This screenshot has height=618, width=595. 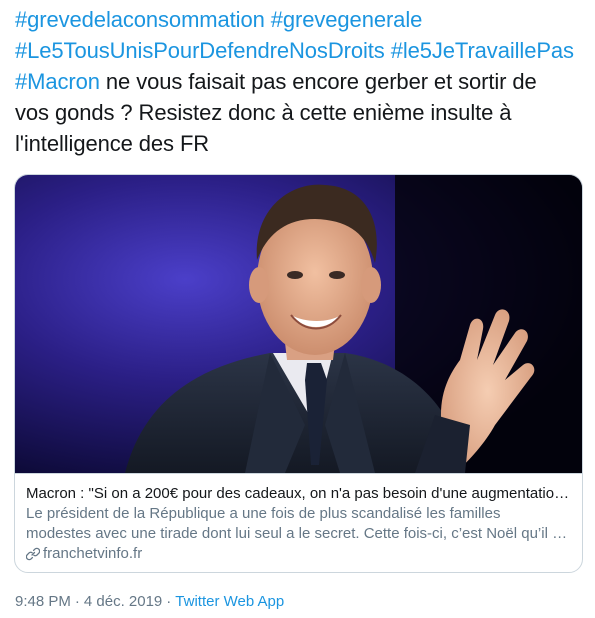 What do you see at coordinates (33, 554) in the screenshot?
I see `link-icon` at bounding box center [33, 554].